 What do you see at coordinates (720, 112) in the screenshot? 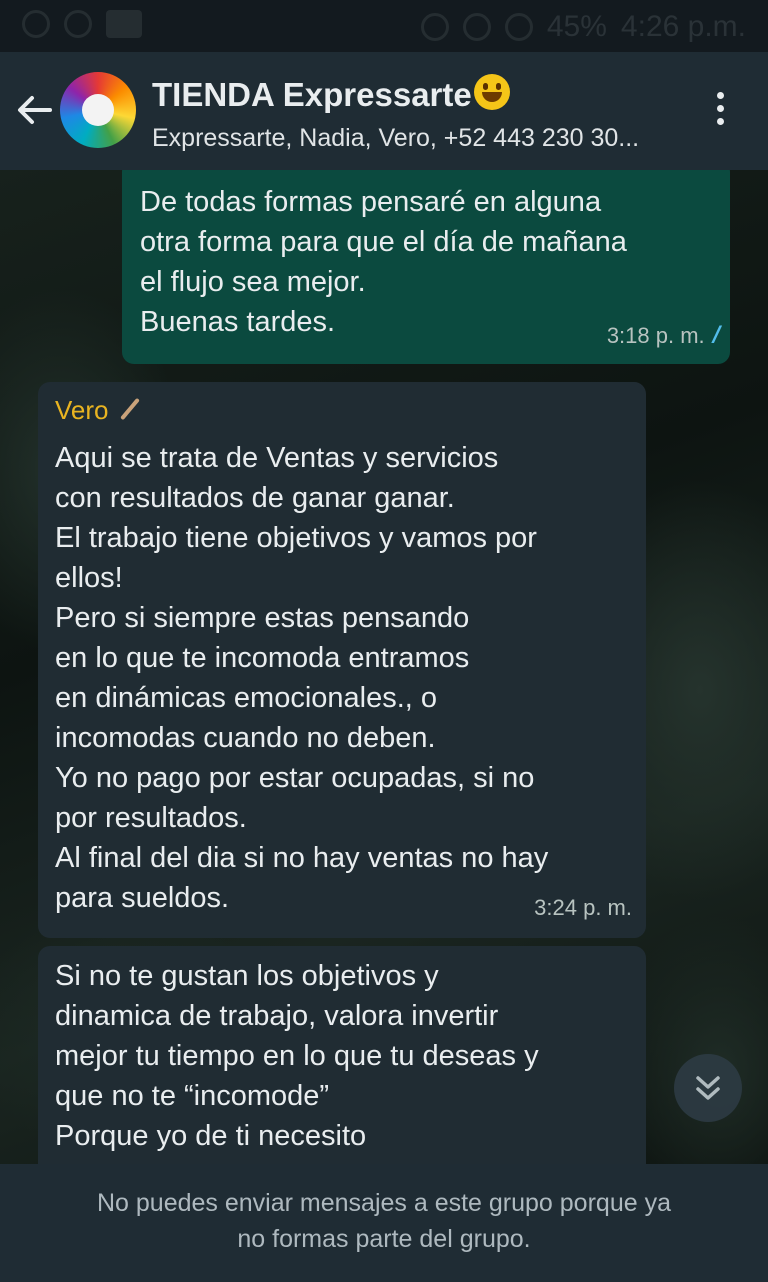
I see `more-vertical-icon` at bounding box center [720, 112].